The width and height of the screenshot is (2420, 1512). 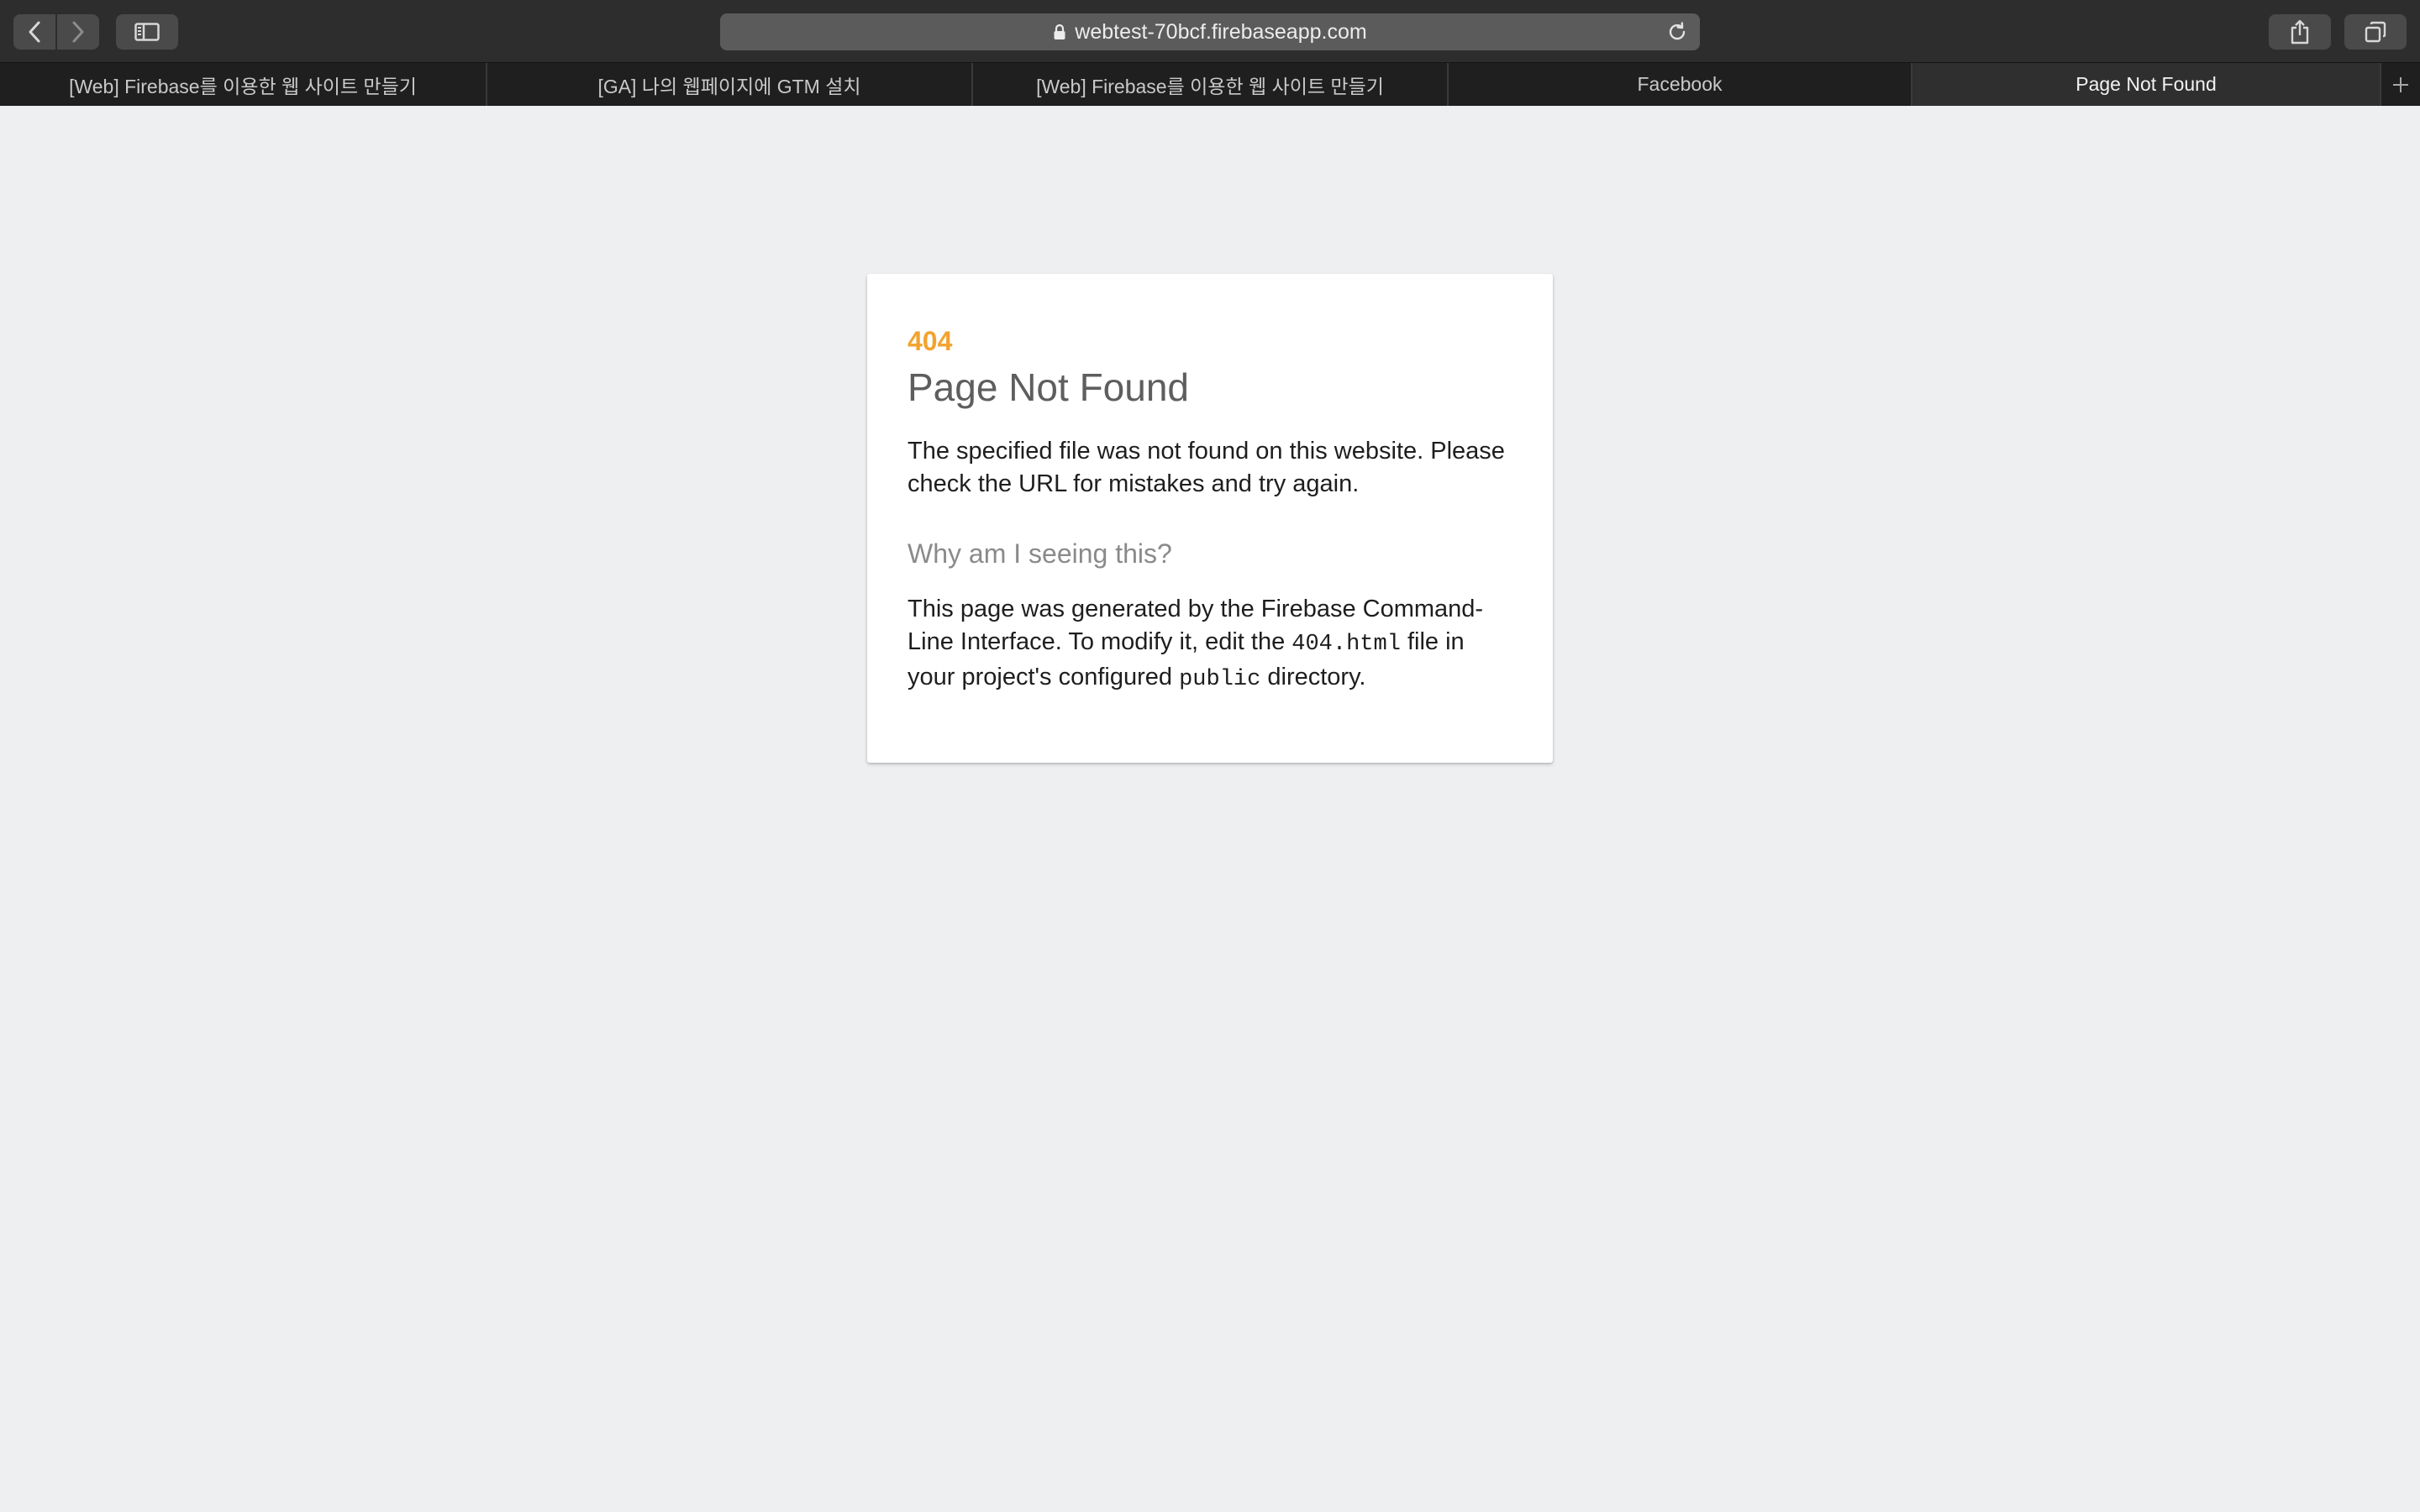 I want to click on why-heading: Why am I seeing this?, so click(x=1040, y=553).